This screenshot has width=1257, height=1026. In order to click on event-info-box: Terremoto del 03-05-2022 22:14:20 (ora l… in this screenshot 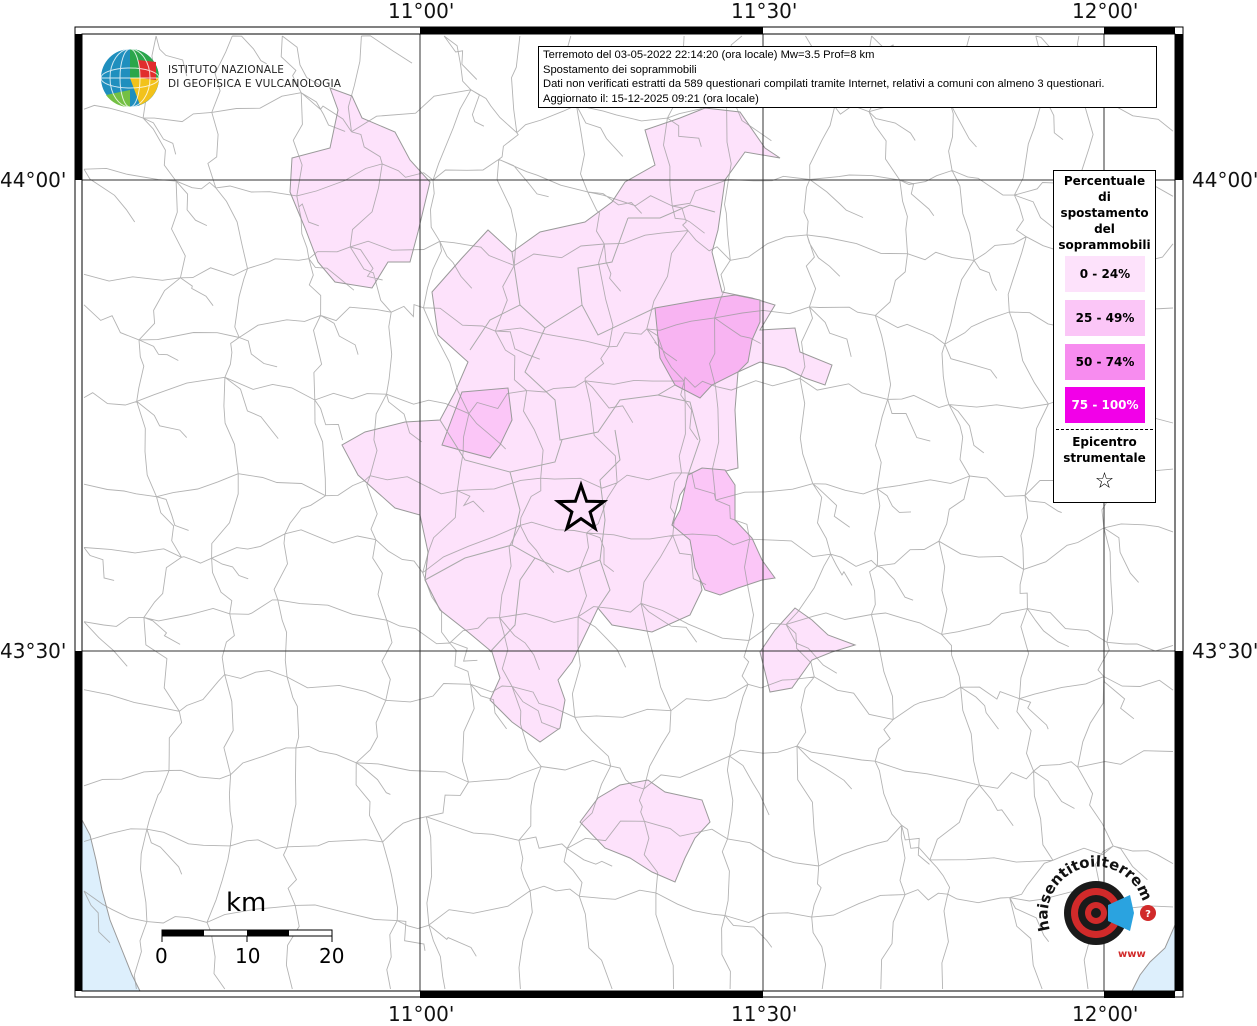, I will do `click(847, 77)`.